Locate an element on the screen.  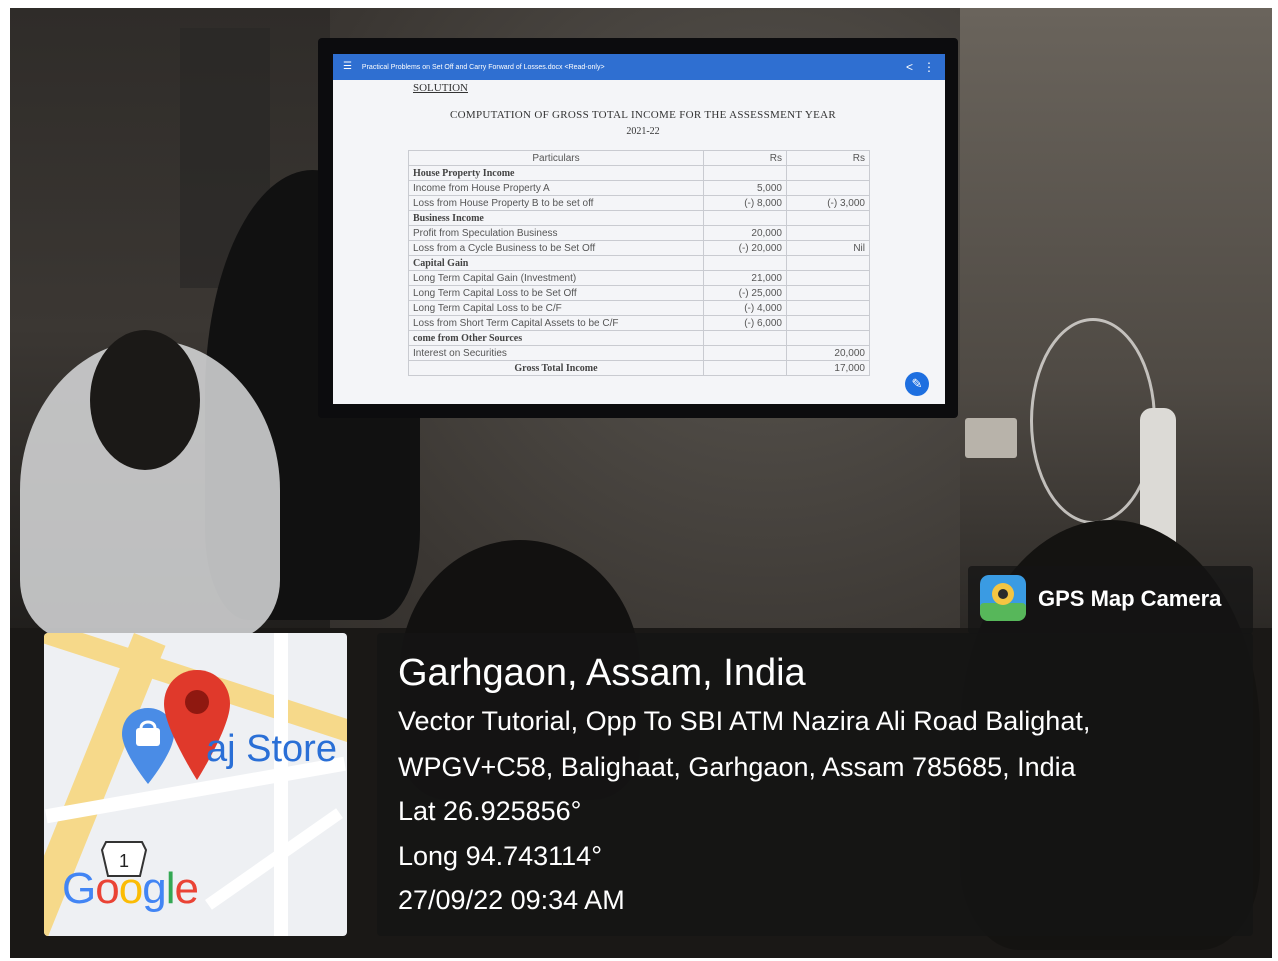
toolbar-icons: < ⋮ is located at coordinates (920, 67).